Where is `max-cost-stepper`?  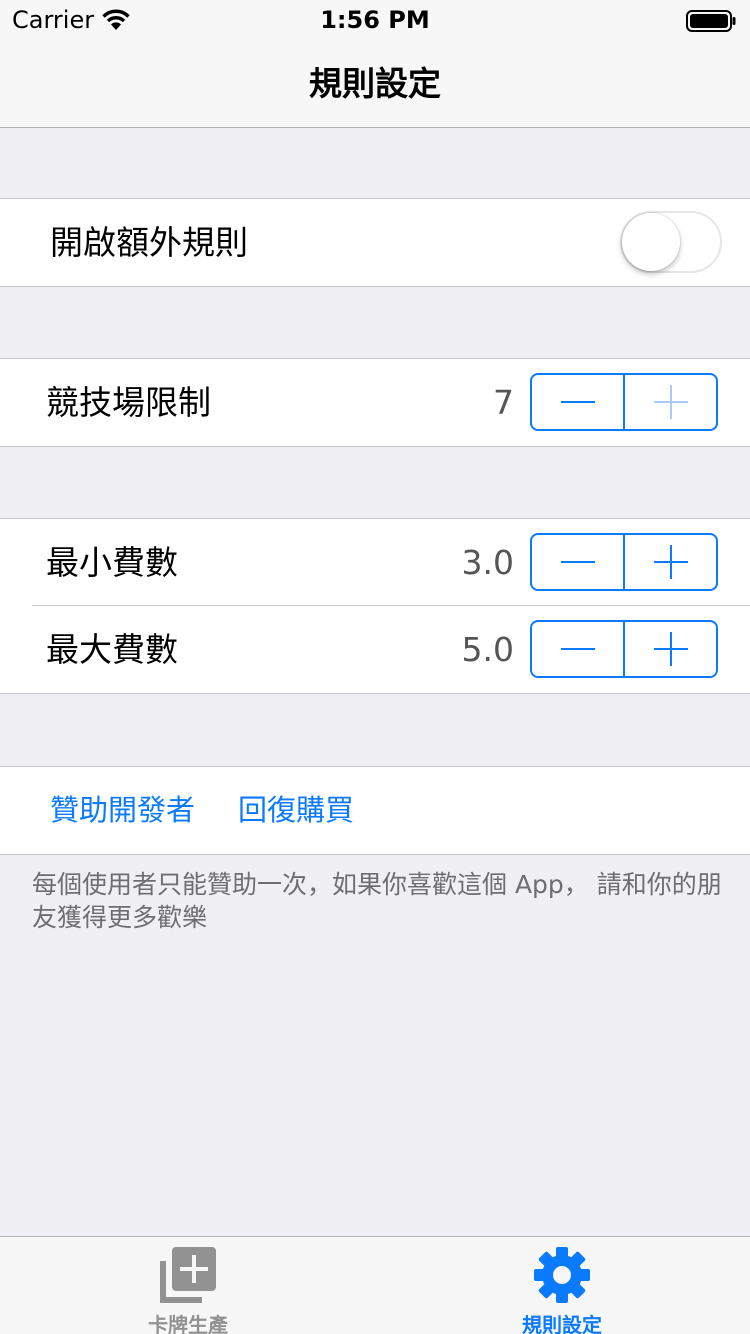
max-cost-stepper is located at coordinates (624, 649).